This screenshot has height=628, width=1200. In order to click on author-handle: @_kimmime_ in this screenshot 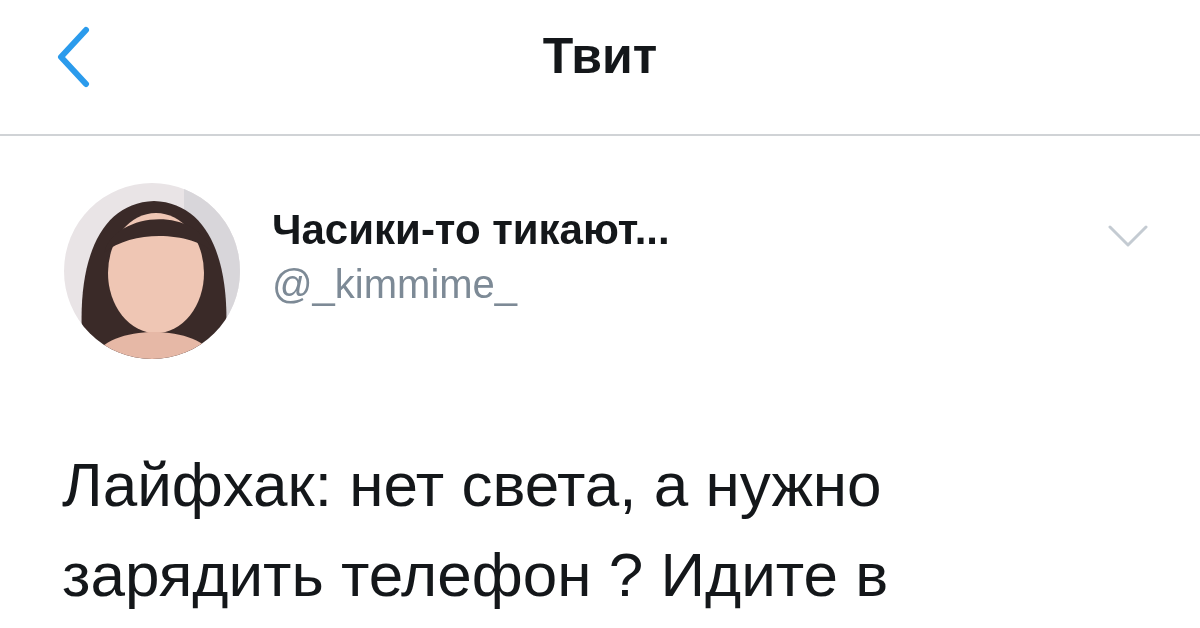, I will do `click(395, 284)`.